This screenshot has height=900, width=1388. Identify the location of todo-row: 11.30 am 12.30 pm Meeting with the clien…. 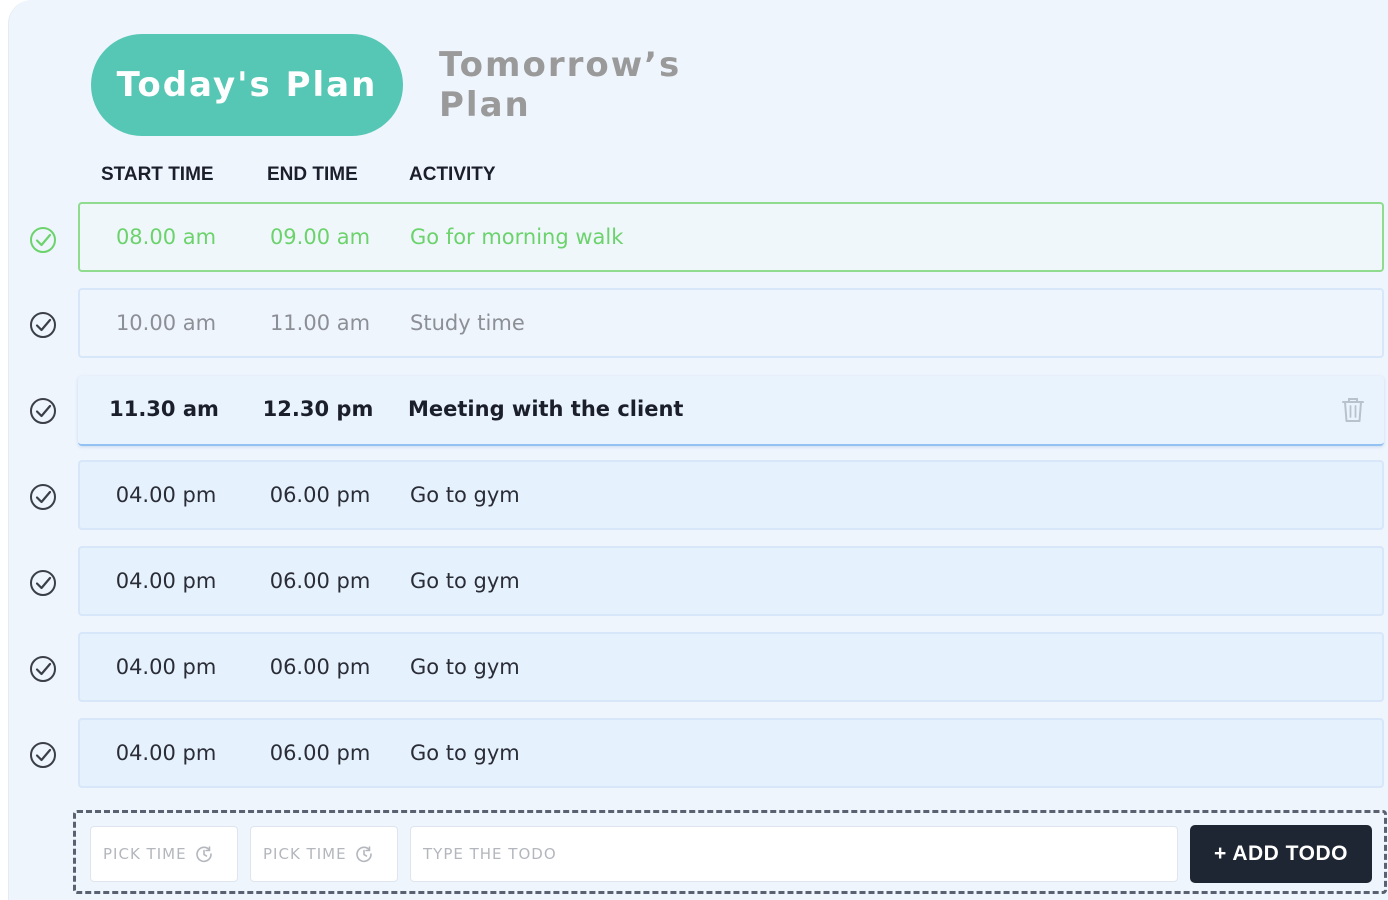
(731, 411).